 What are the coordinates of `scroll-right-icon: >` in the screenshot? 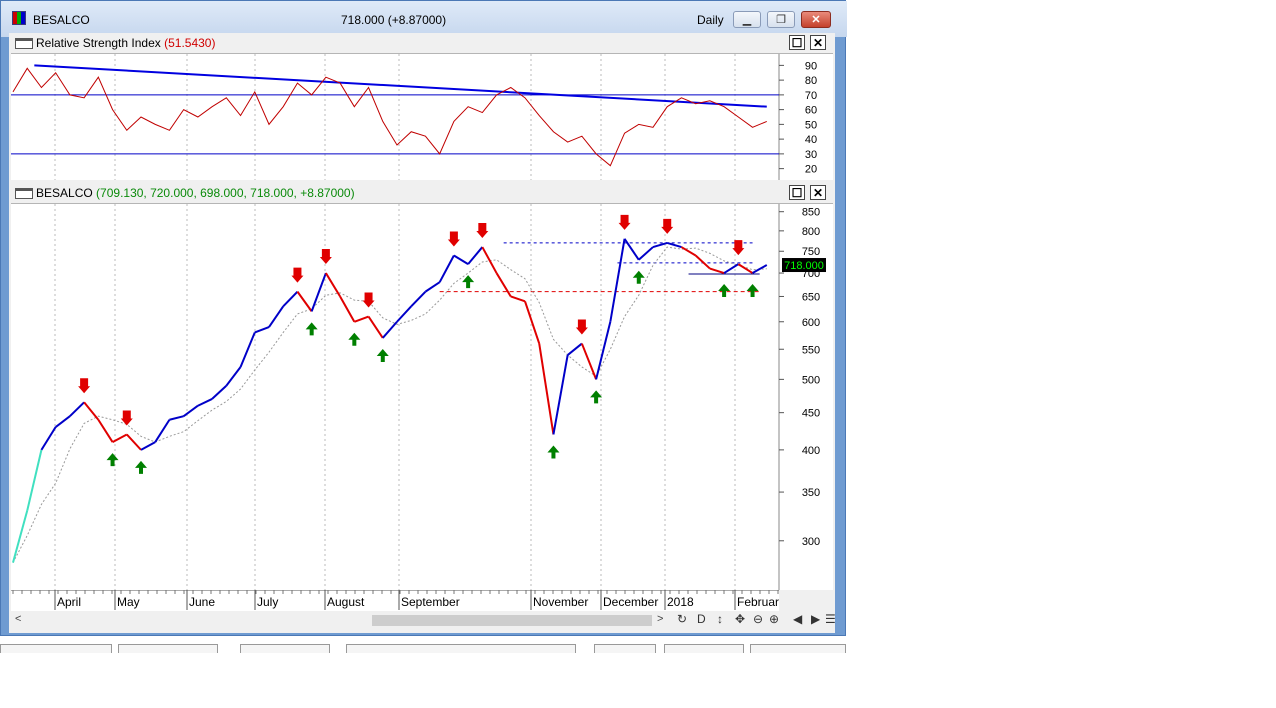 It's located at (660, 619).